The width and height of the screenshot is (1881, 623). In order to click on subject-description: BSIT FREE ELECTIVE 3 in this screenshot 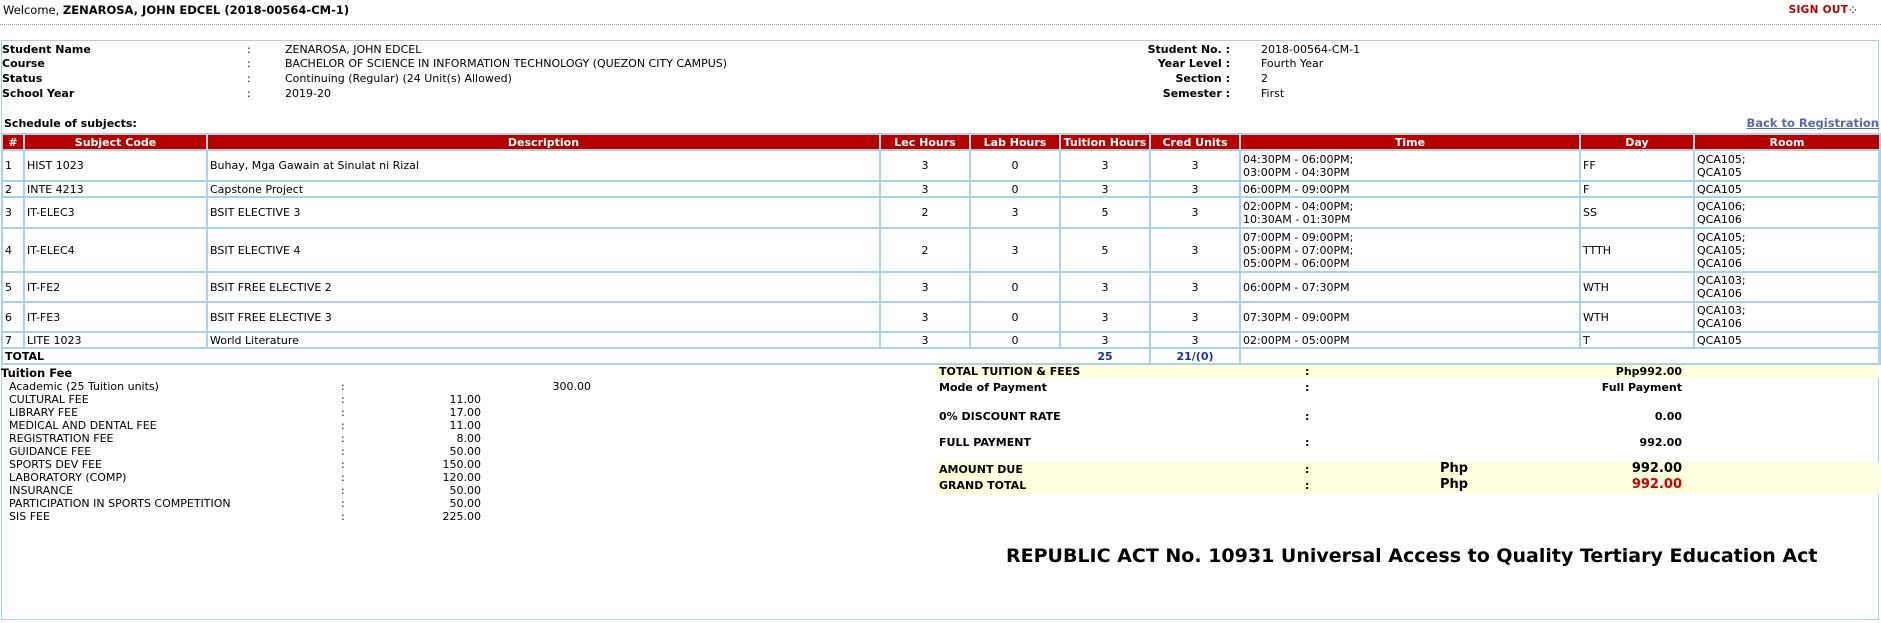, I will do `click(543, 317)`.